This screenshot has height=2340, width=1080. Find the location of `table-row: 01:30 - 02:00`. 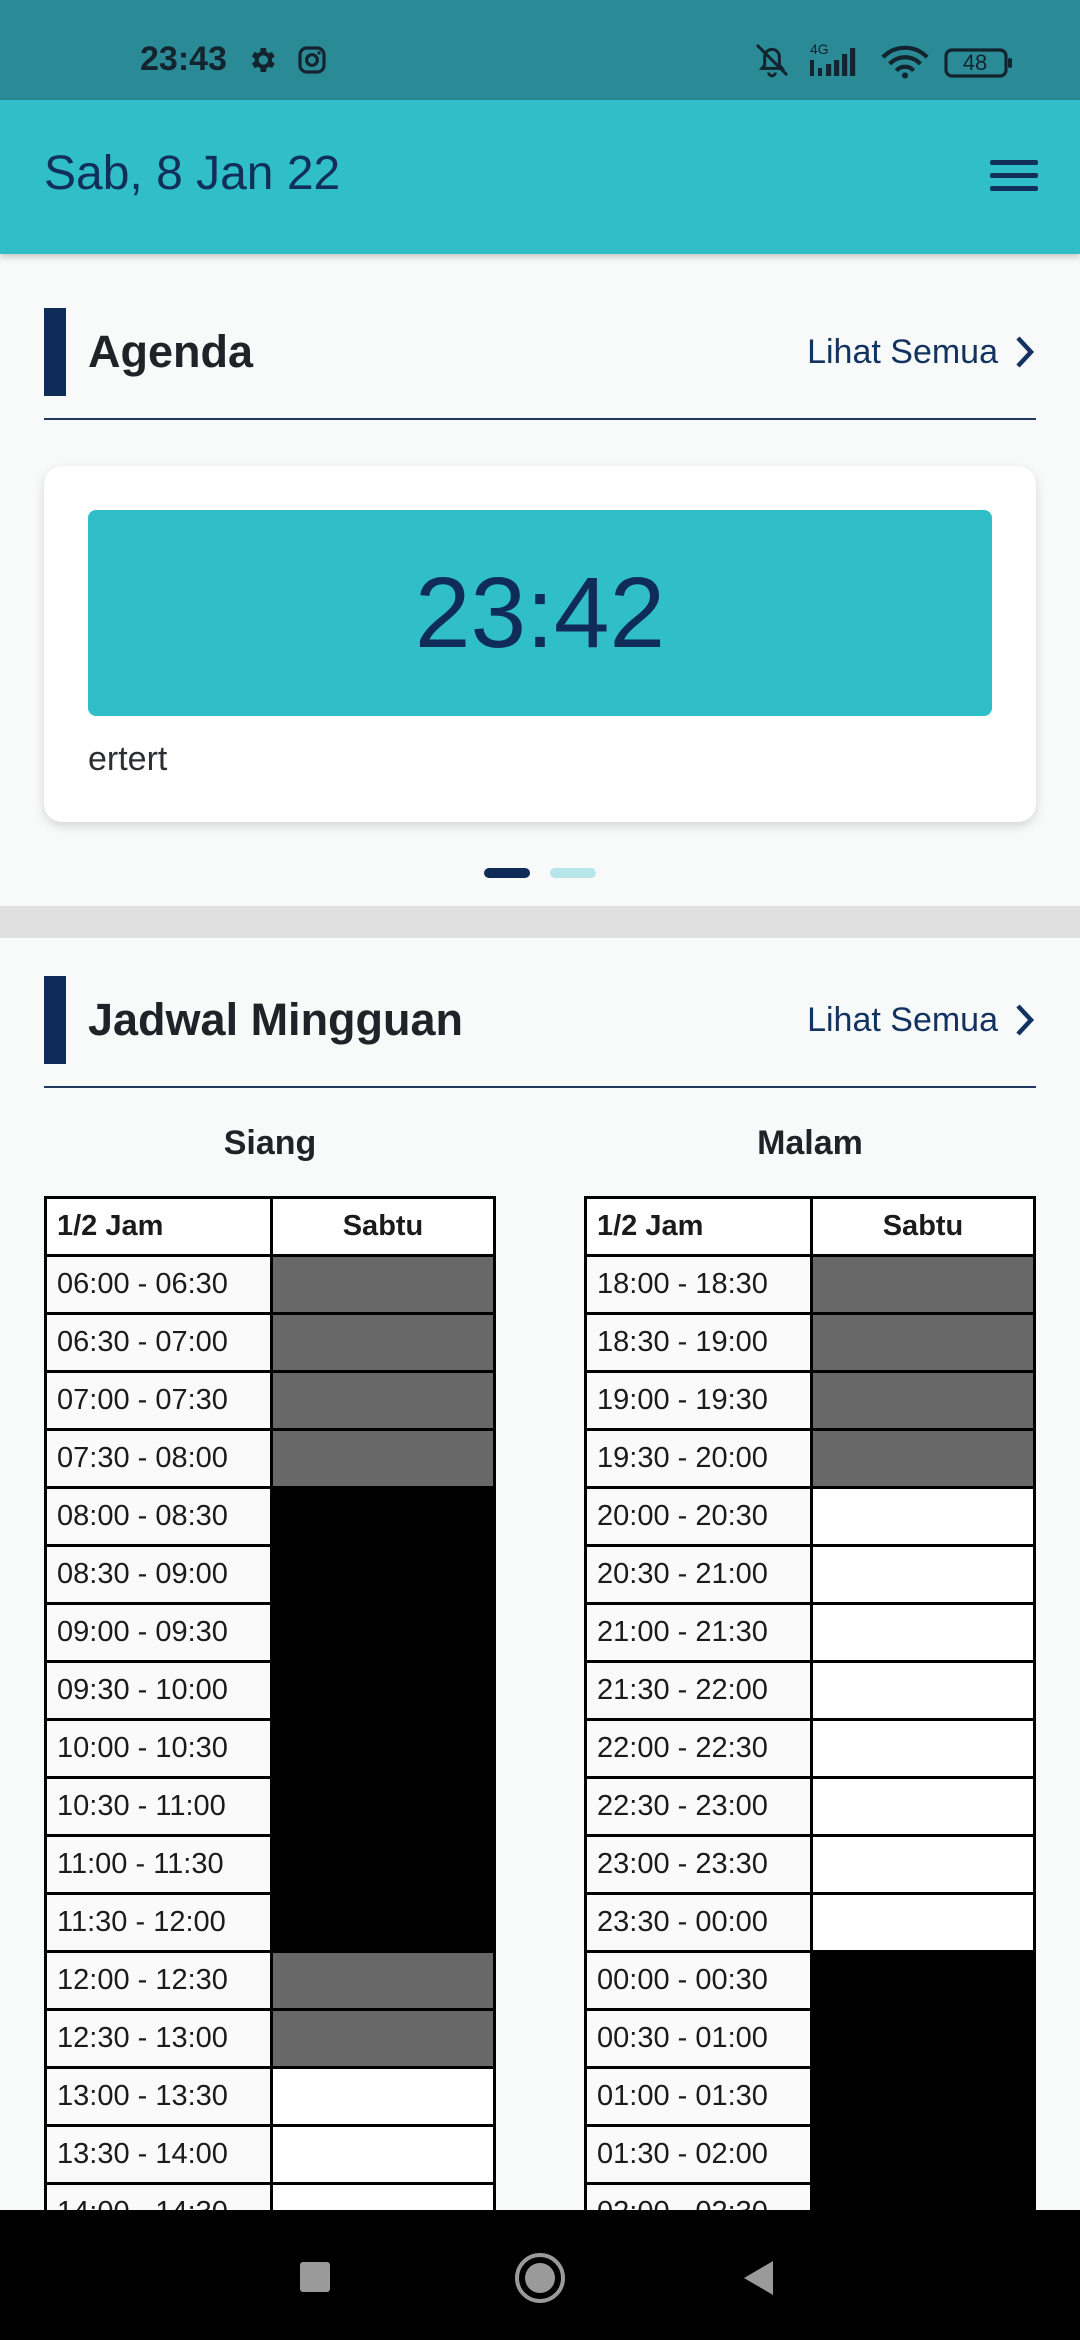

table-row: 01:30 - 02:00 is located at coordinates (810, 2154).